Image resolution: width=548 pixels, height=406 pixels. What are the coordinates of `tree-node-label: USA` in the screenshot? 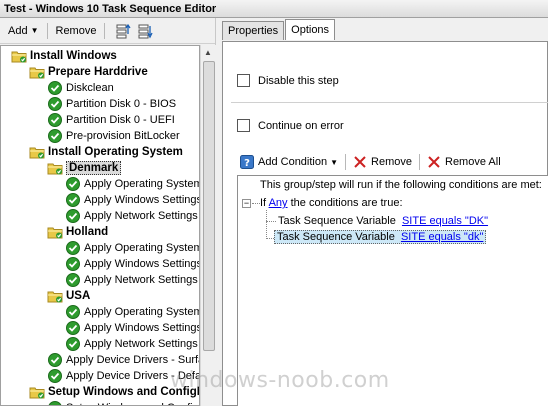 It's located at (78, 296).